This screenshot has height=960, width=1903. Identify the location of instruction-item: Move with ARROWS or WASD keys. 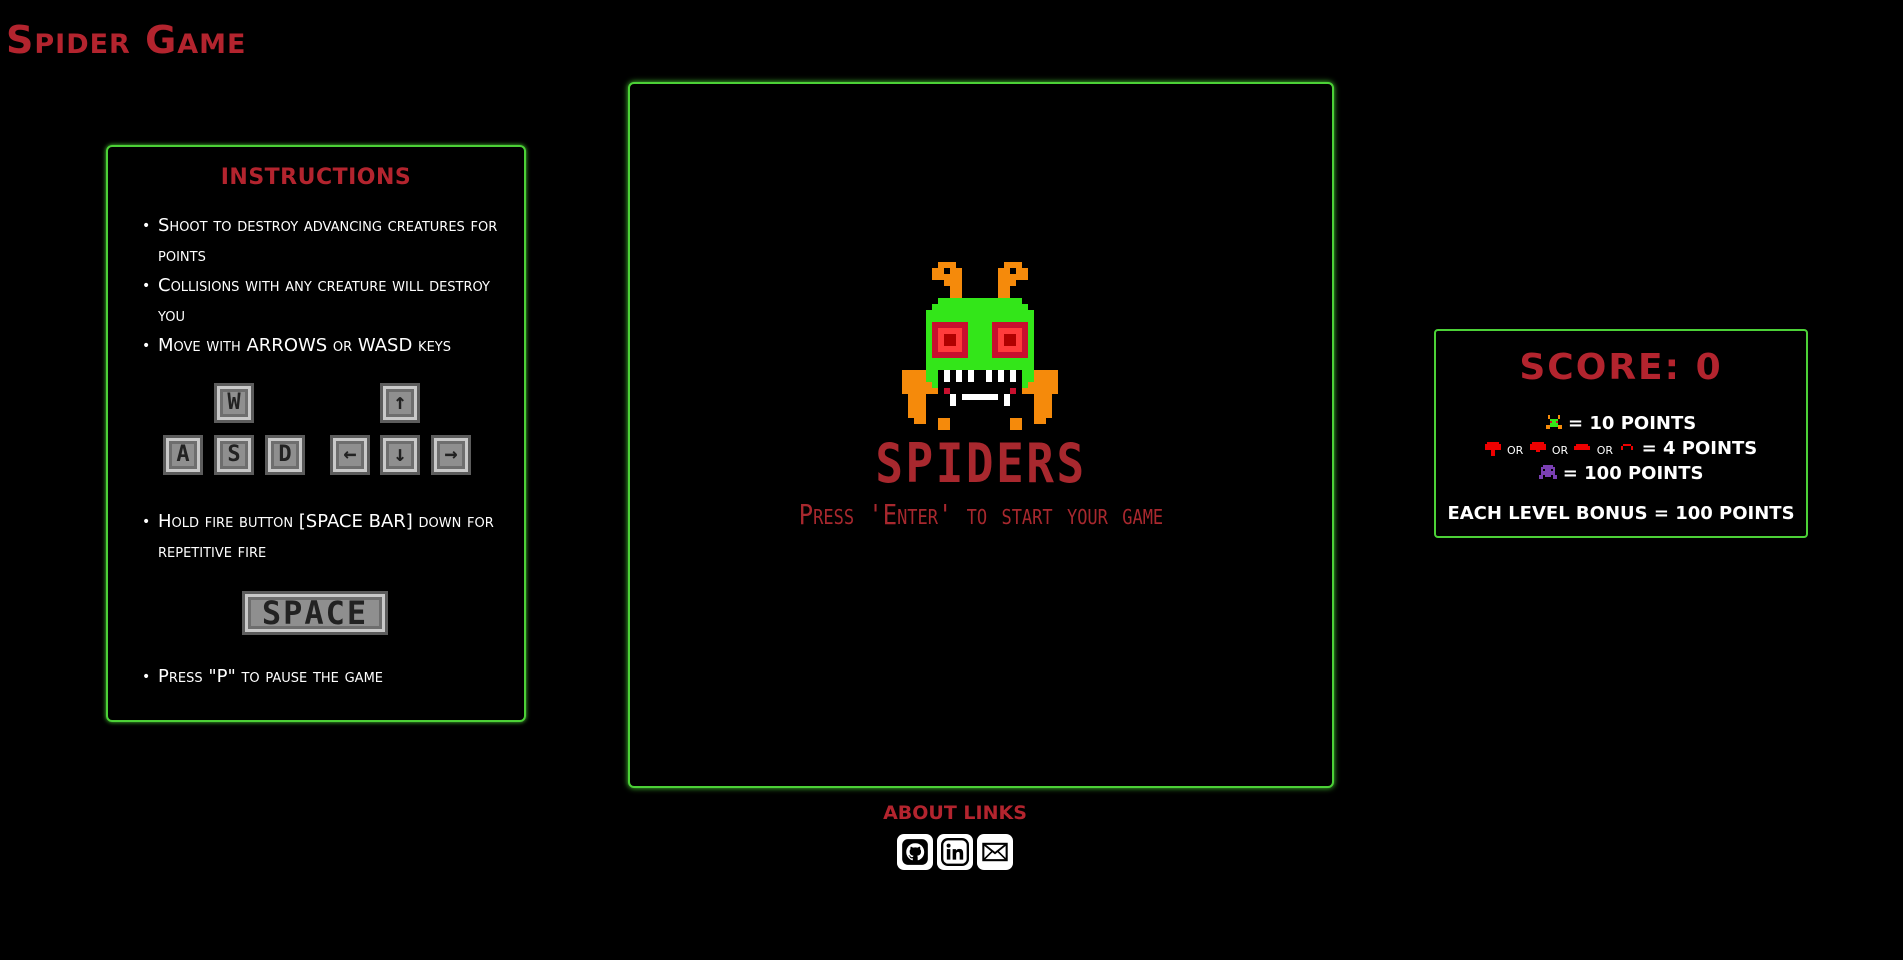
(330, 346).